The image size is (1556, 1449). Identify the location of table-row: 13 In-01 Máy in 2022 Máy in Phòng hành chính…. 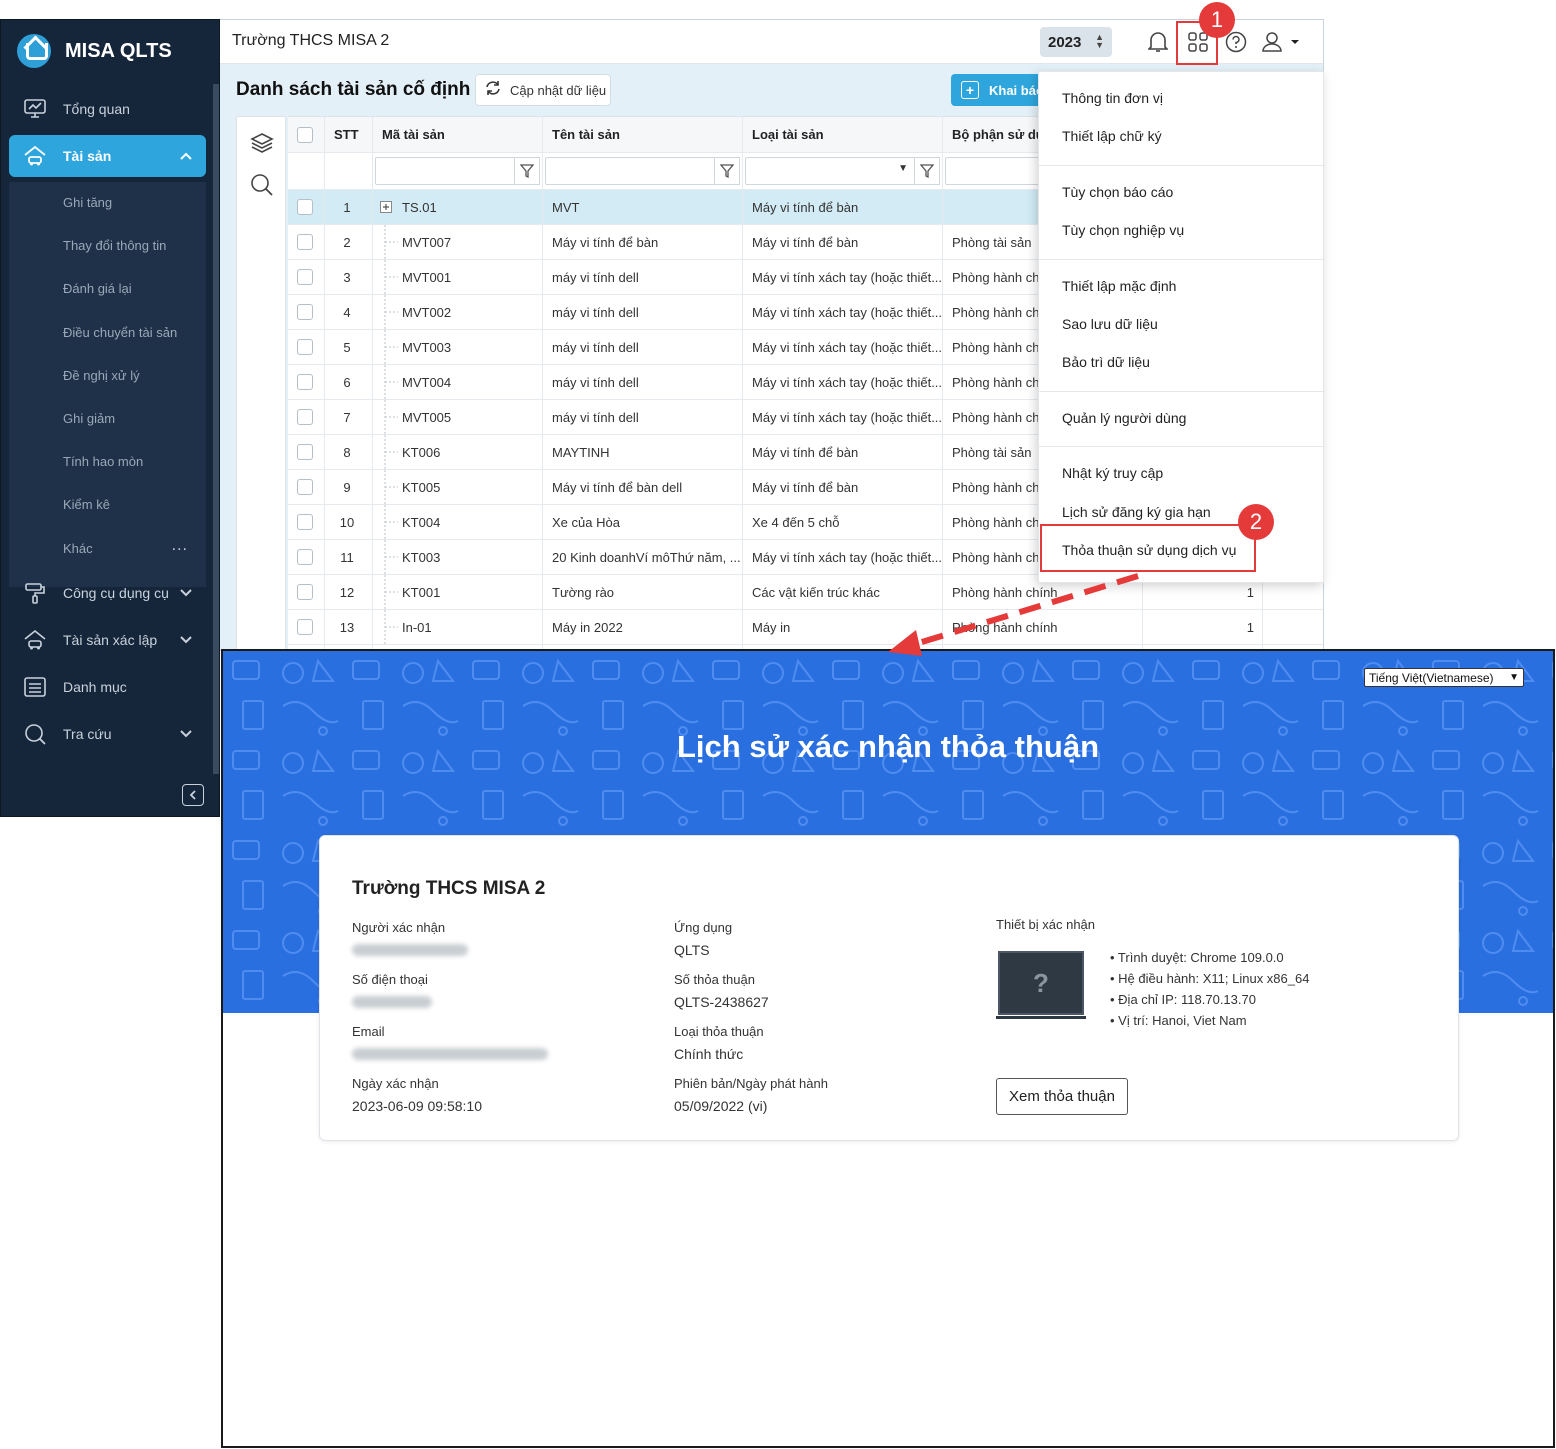
(805, 627).